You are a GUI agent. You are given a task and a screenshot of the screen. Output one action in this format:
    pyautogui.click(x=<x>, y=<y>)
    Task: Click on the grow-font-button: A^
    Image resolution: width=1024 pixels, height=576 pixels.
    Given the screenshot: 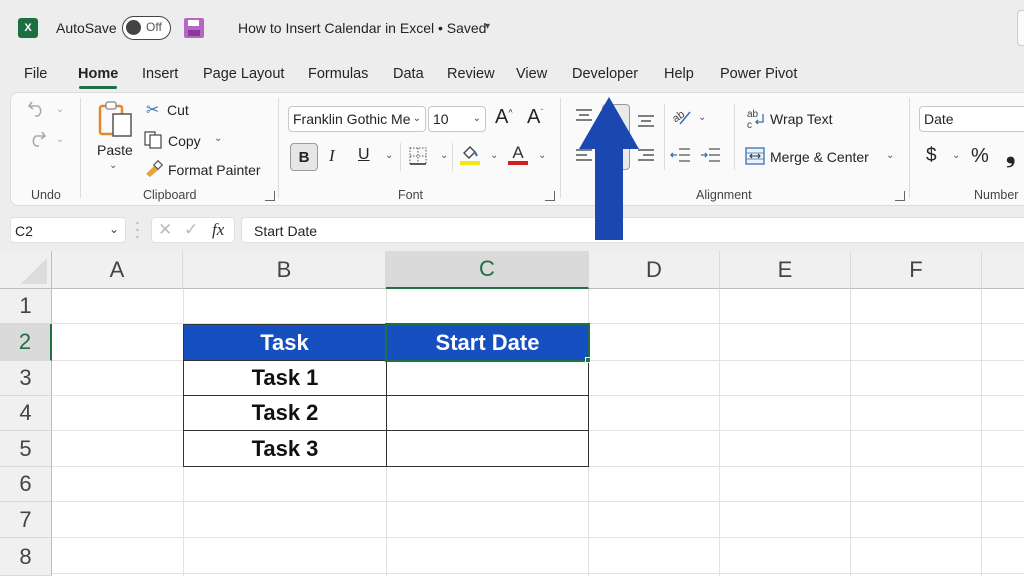 What is the action you would take?
    pyautogui.click(x=504, y=117)
    